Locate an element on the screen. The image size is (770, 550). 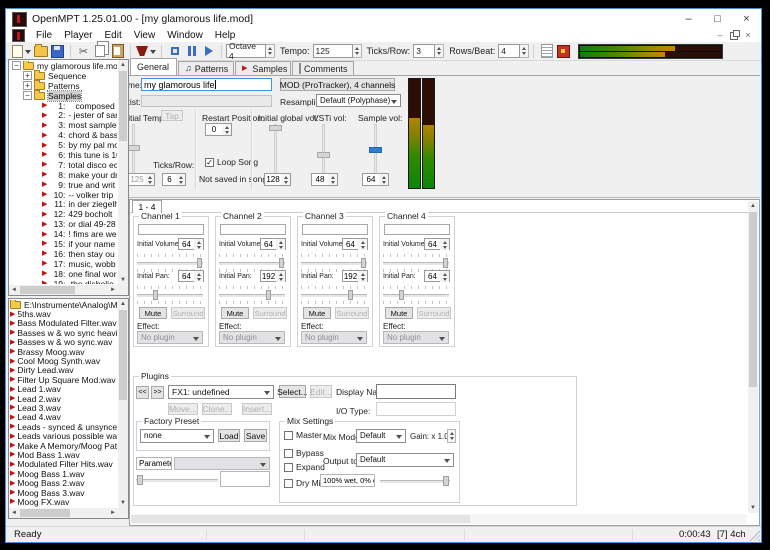
sample-vol-slider is located at coordinates (375, 149).